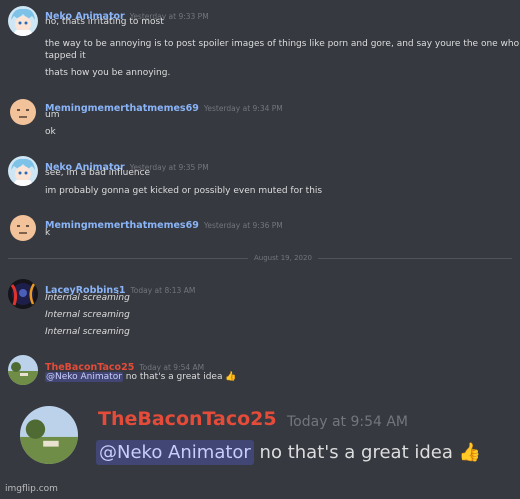  Describe the element at coordinates (243, 225) in the screenshot. I see `timestamp: Yesterday at 9:36 PM` at that location.